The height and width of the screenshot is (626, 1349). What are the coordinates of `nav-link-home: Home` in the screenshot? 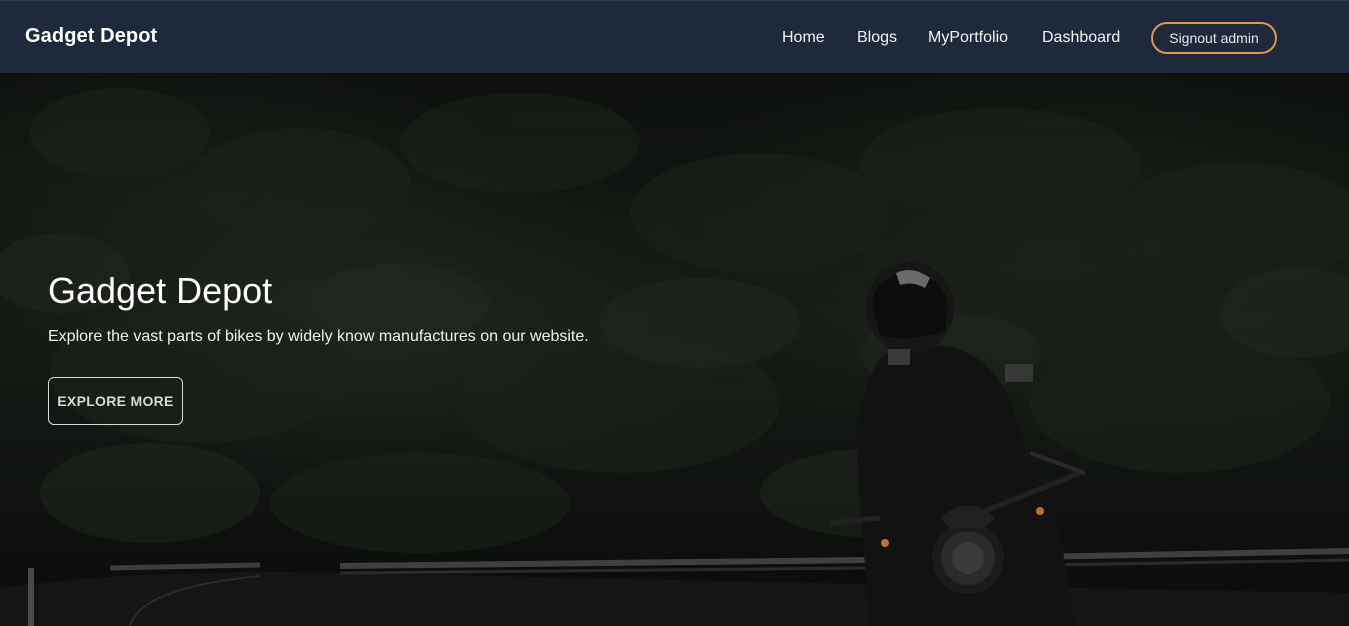 It's located at (803, 38).